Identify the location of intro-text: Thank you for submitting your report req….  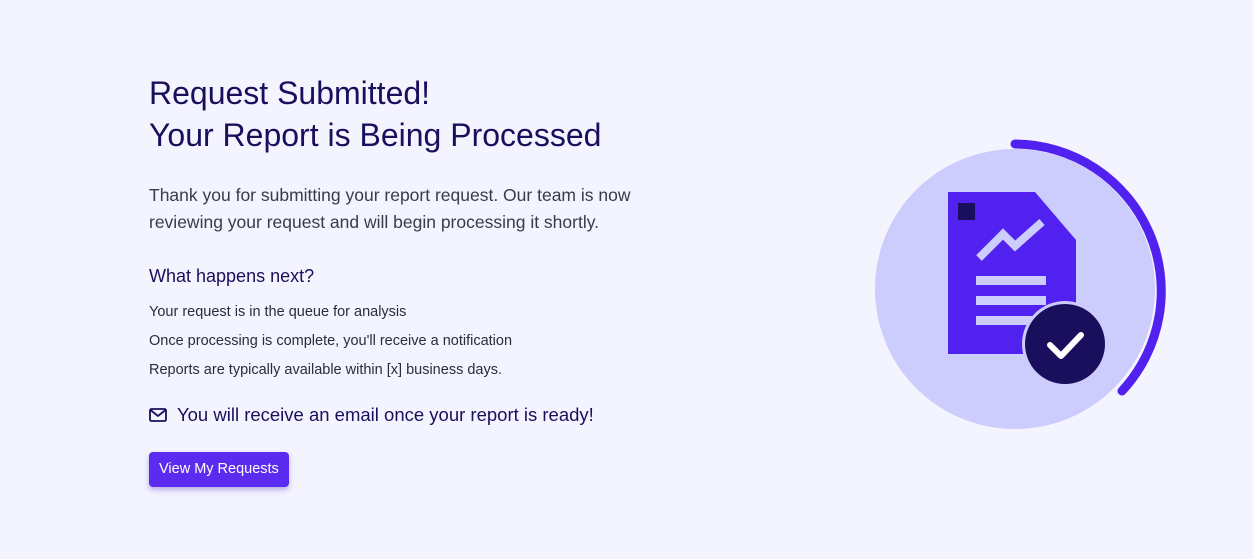
(390, 208).